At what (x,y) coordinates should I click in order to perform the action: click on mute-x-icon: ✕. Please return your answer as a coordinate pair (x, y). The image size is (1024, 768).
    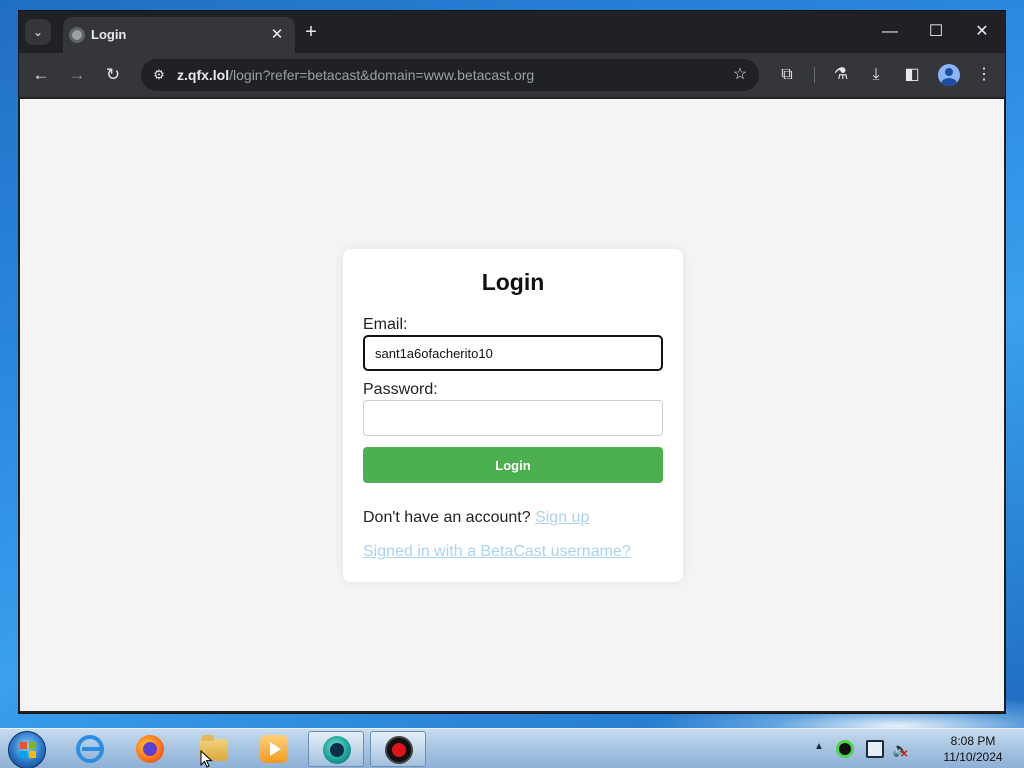
    Looking at the image, I should click on (904, 754).